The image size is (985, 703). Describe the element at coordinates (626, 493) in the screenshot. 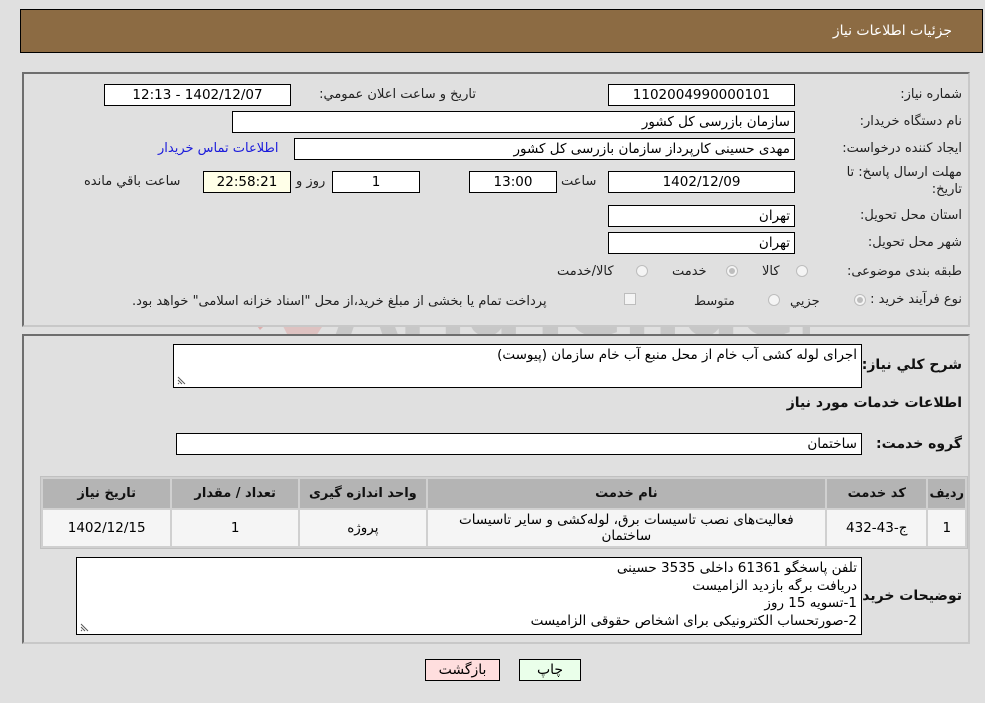

I see `col-header-name: نام خدمت` at that location.